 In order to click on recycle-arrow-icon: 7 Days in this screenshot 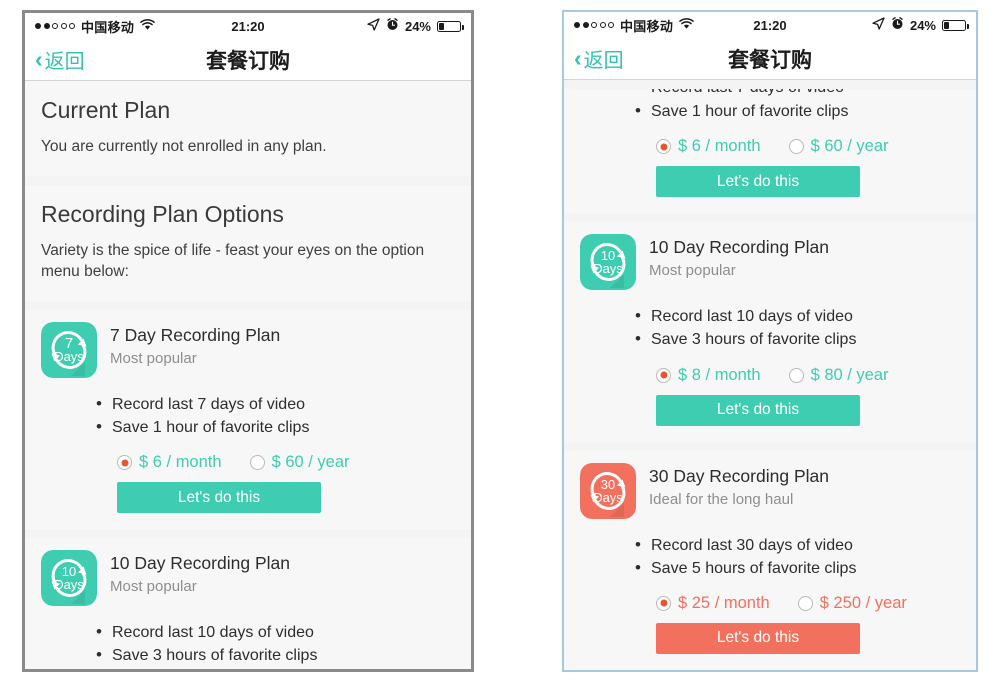, I will do `click(69, 349)`.